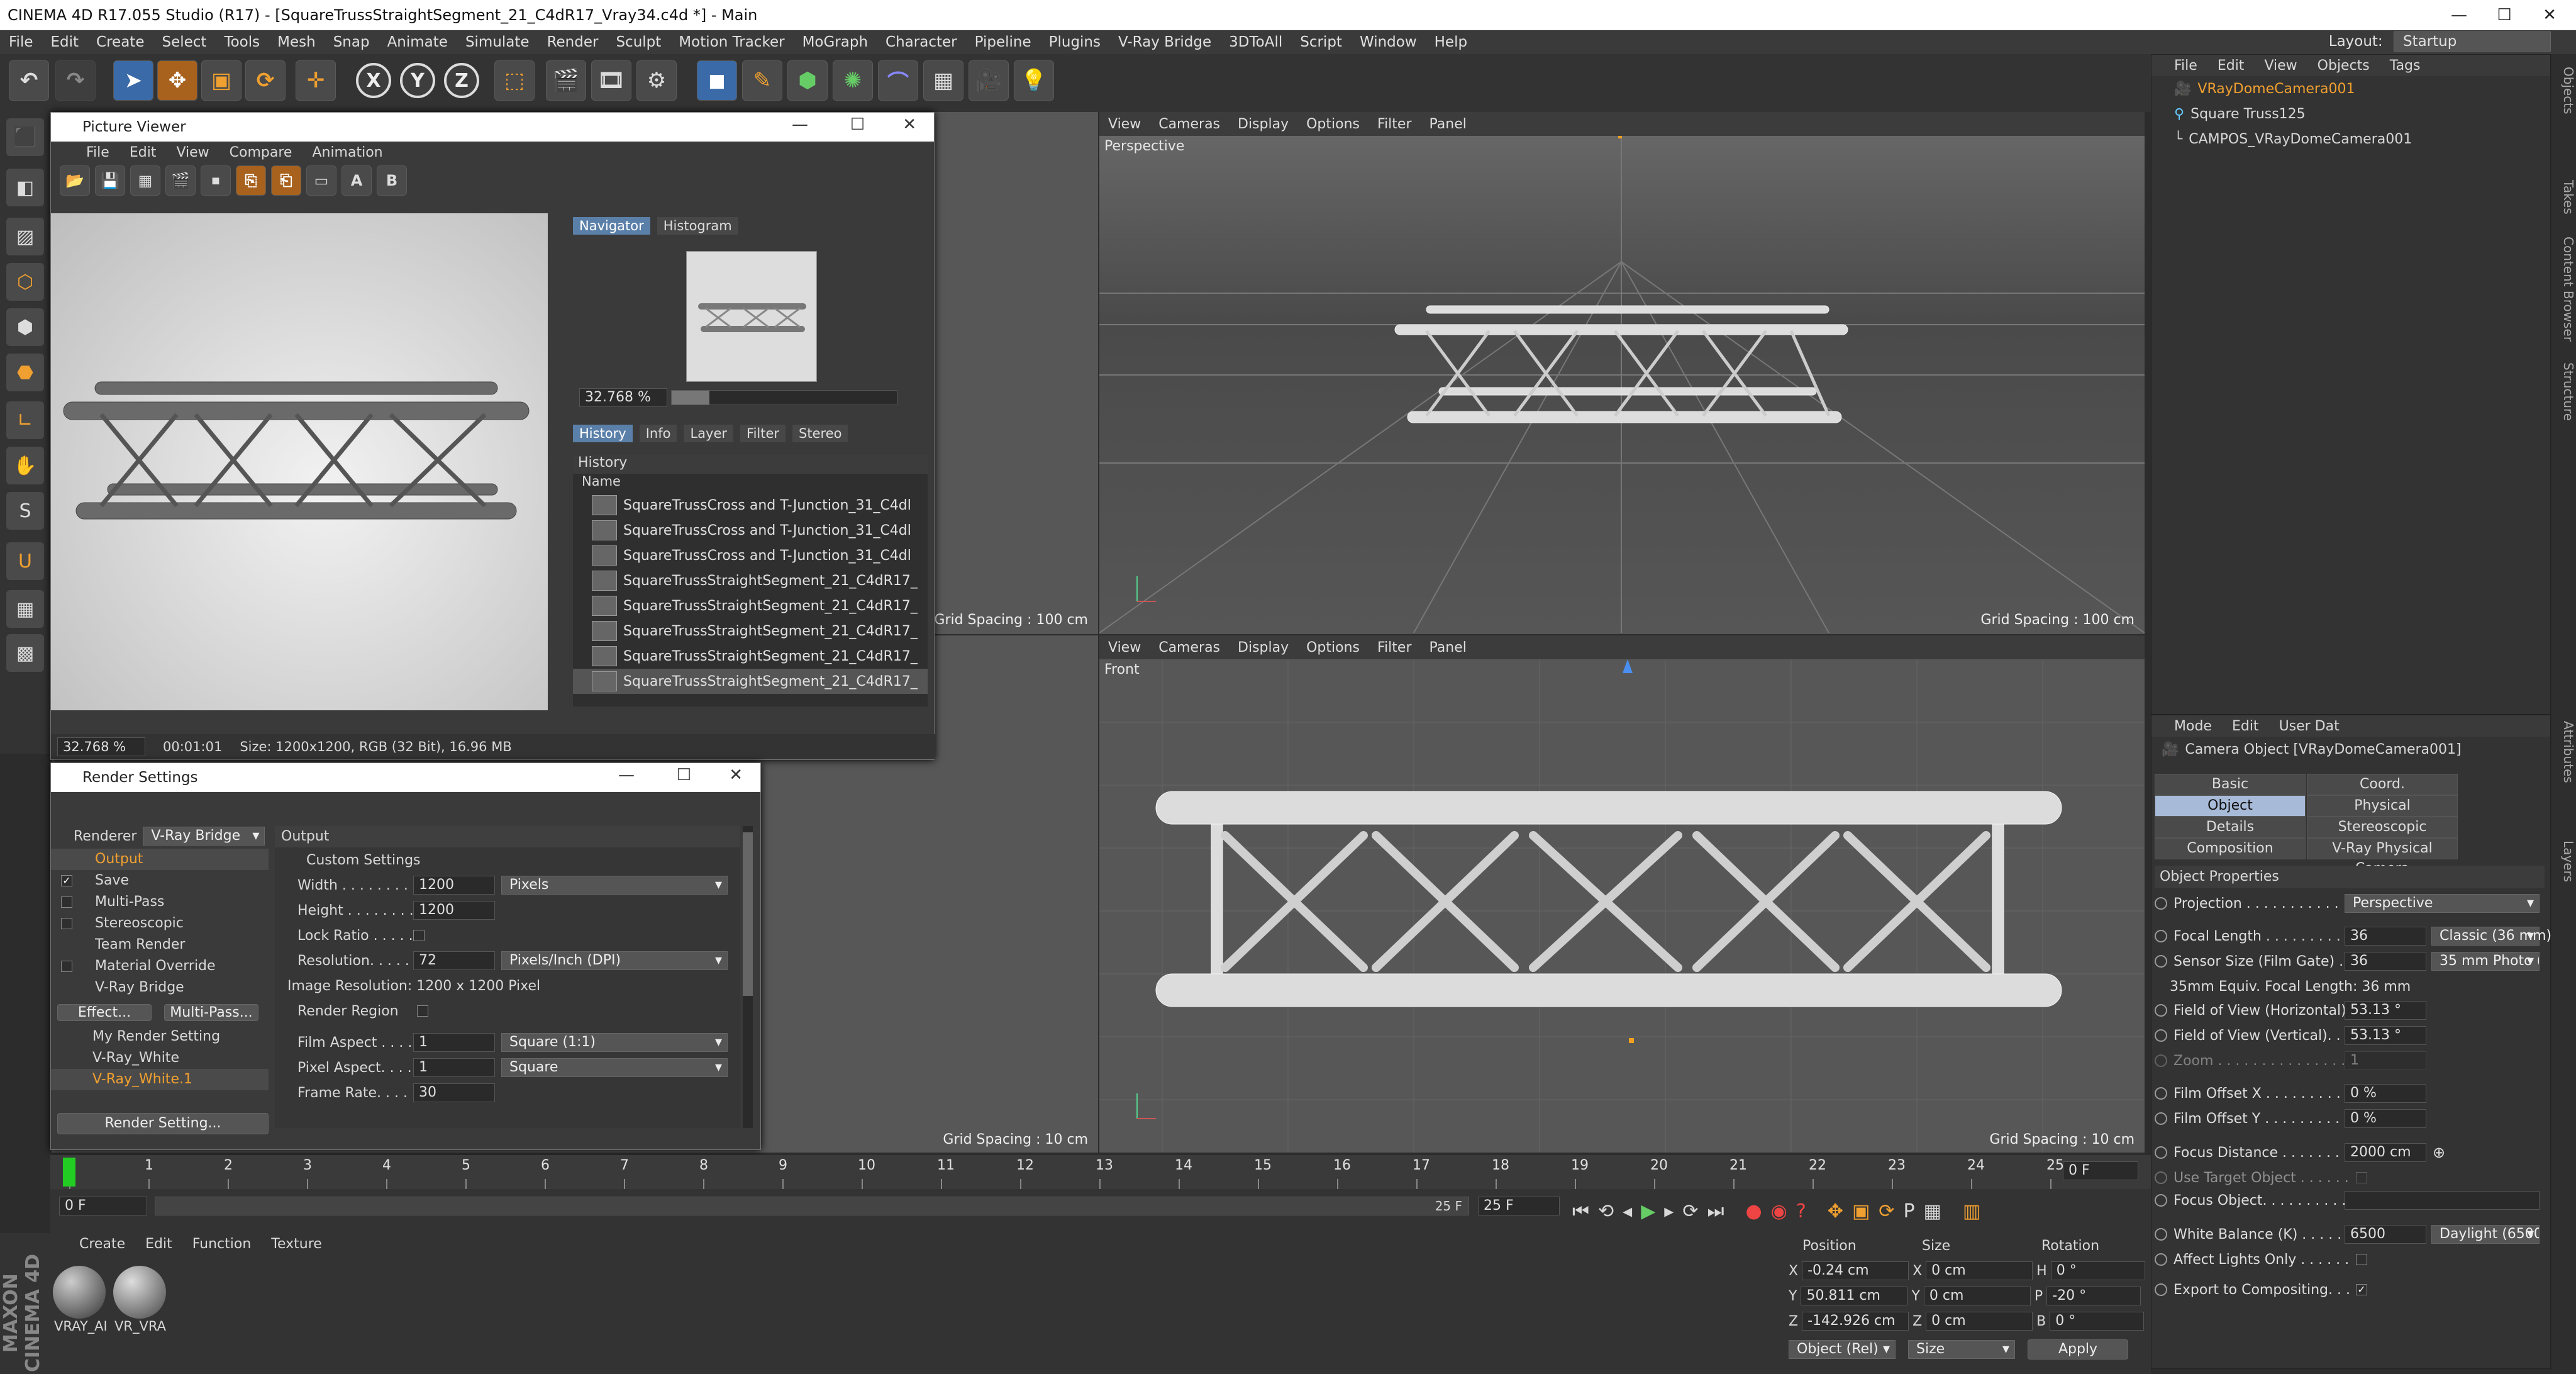  I want to click on pen-spline-icon: ✎, so click(762, 80).